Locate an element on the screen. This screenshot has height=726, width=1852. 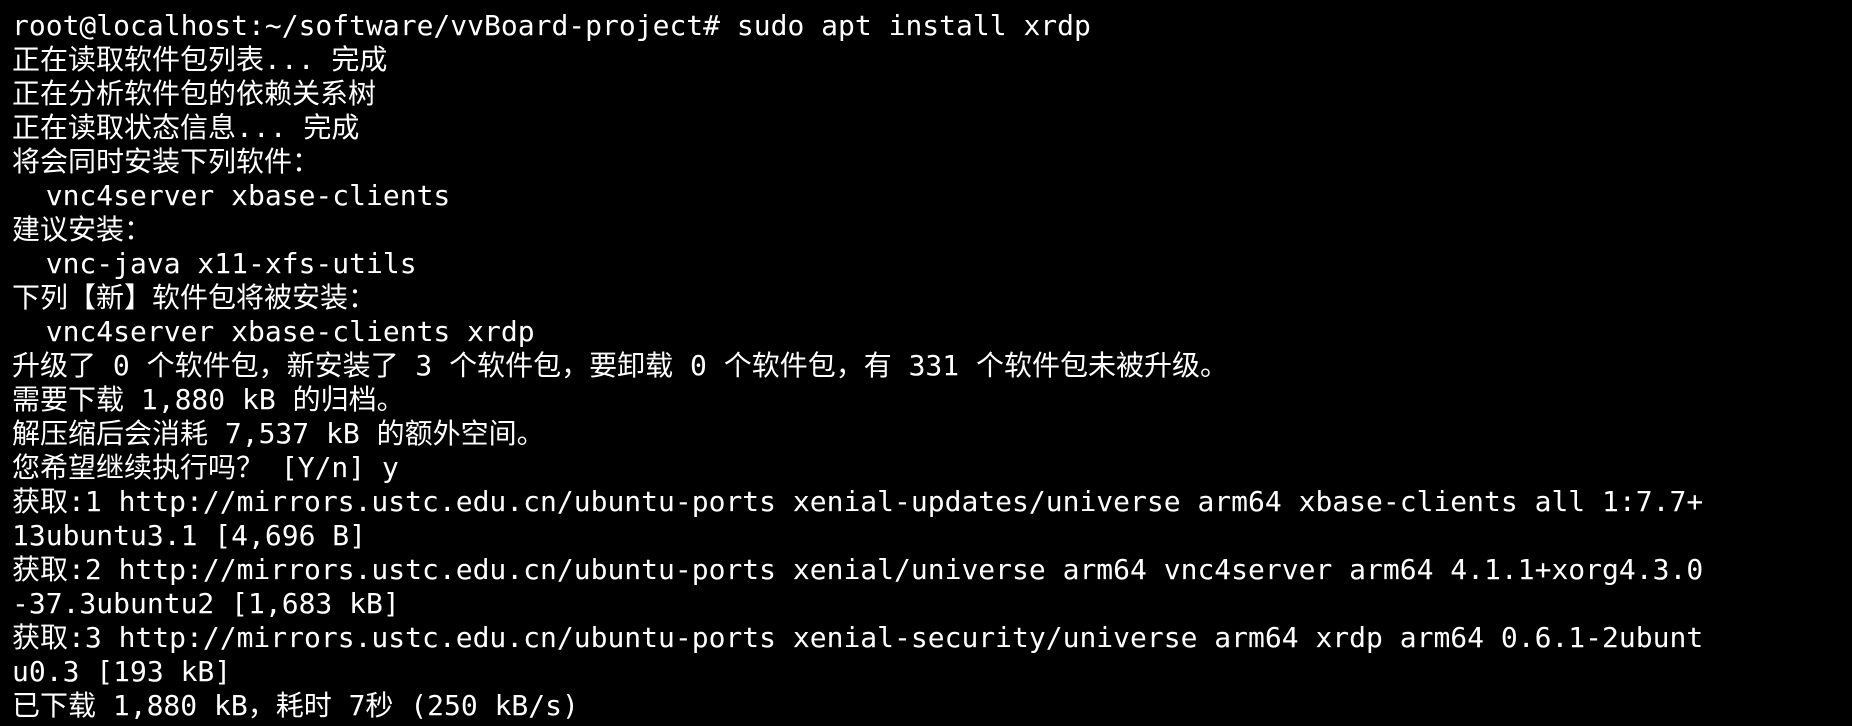
terminal-line: vnc4server xbase-clients xrdp is located at coordinates (273, 331).